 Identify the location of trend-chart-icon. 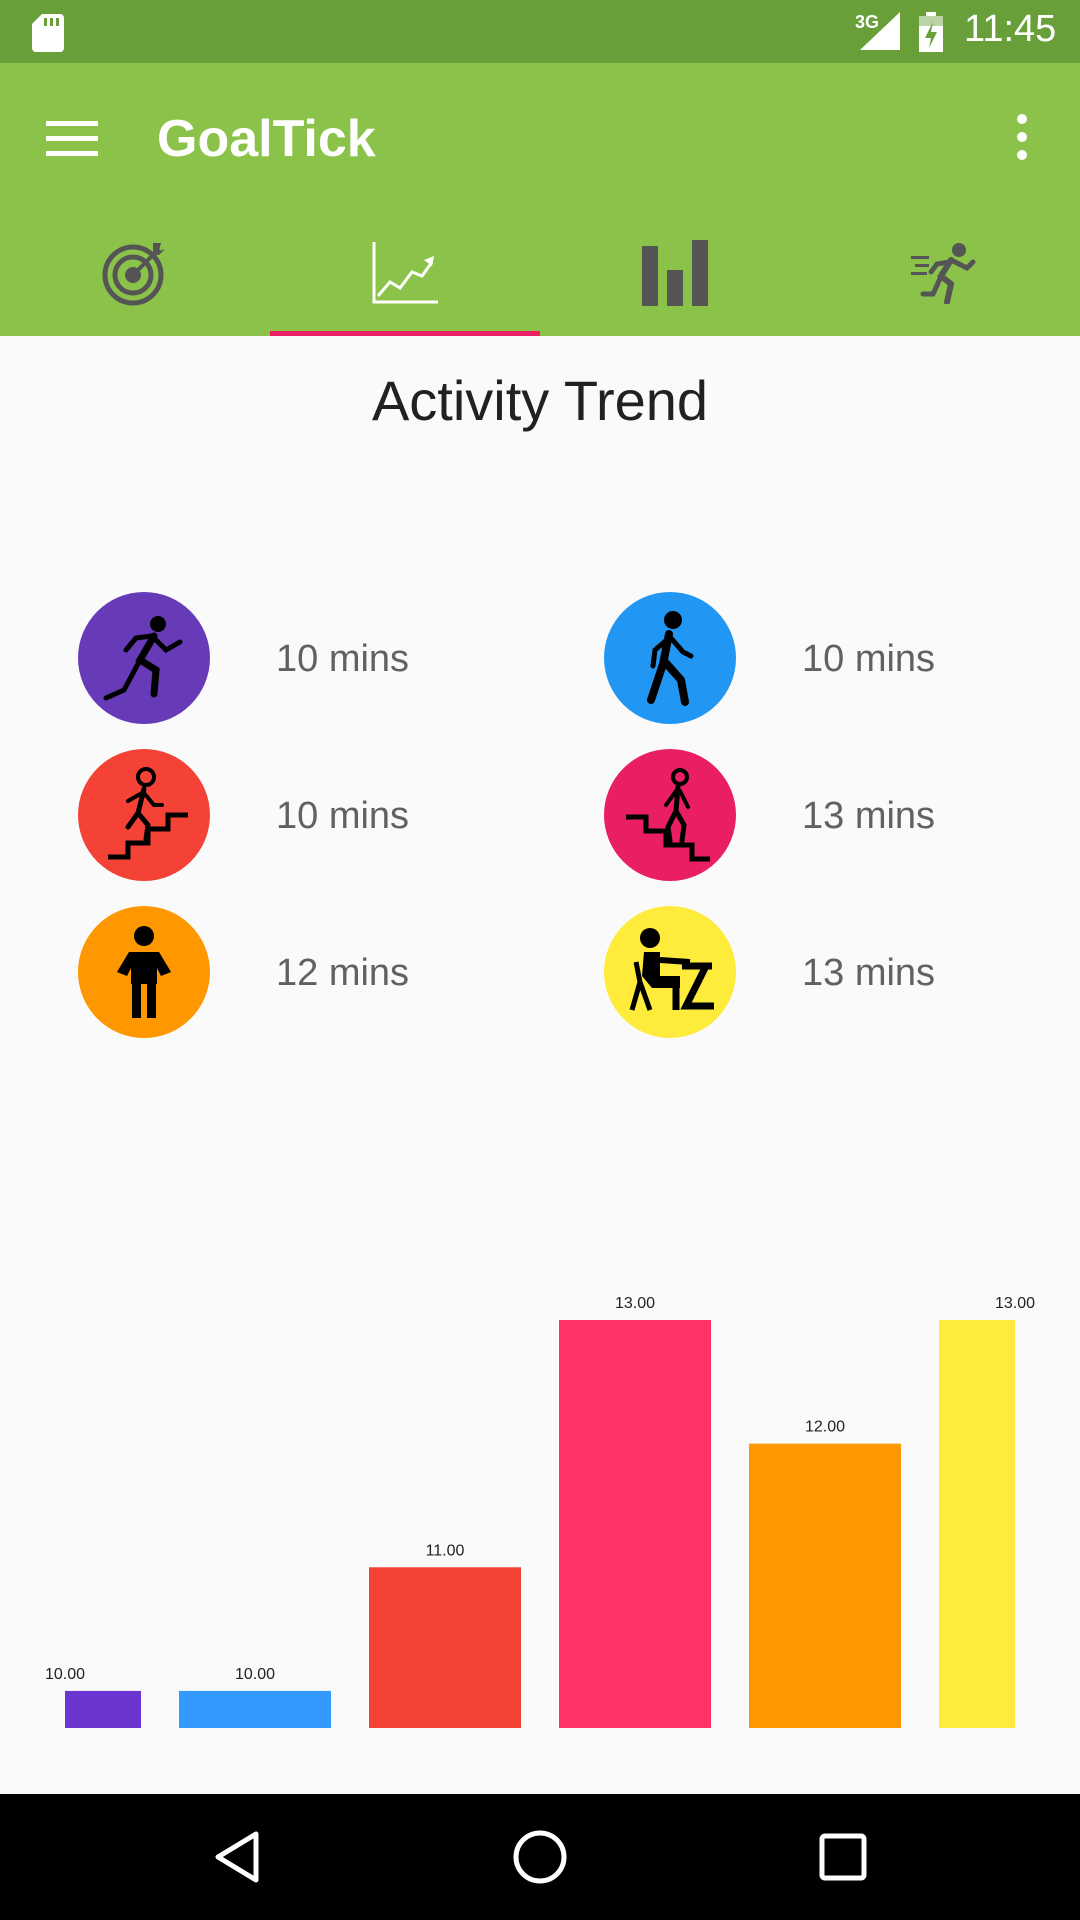
(405, 272).